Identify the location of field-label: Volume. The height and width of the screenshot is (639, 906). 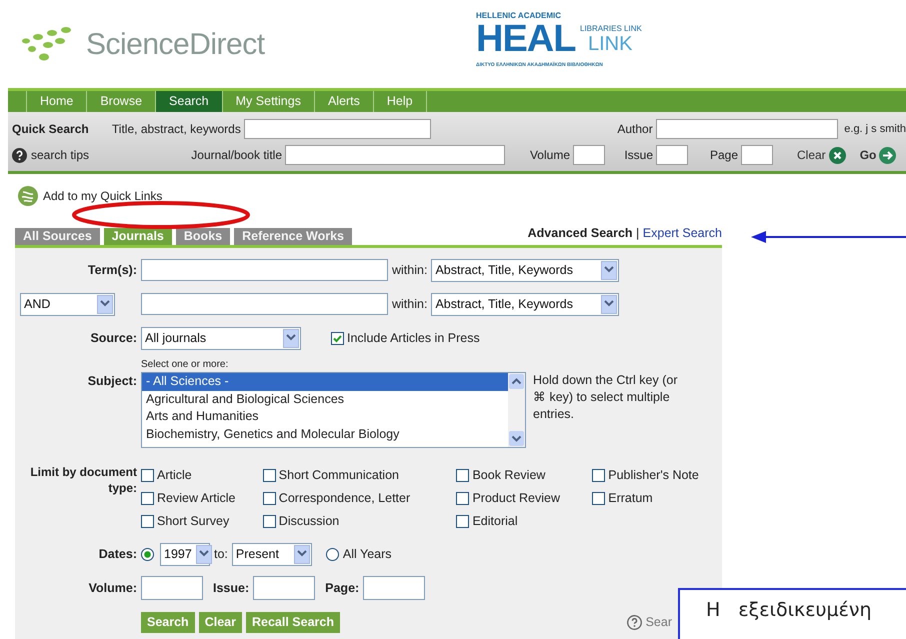
(549, 155).